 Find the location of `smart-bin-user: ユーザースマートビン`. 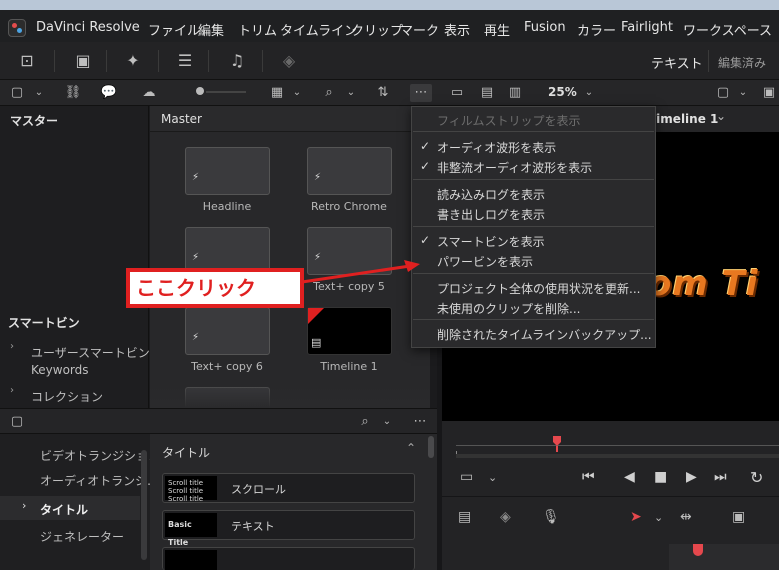

smart-bin-user: ユーザースマートビン is located at coordinates (90, 352).